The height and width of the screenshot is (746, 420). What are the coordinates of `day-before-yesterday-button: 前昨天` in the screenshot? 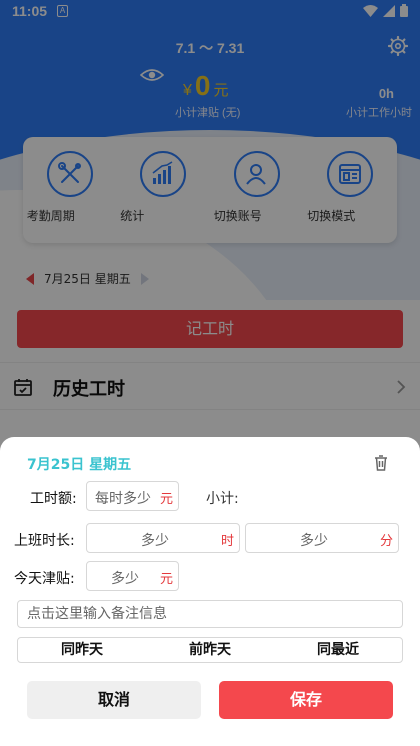 It's located at (210, 650).